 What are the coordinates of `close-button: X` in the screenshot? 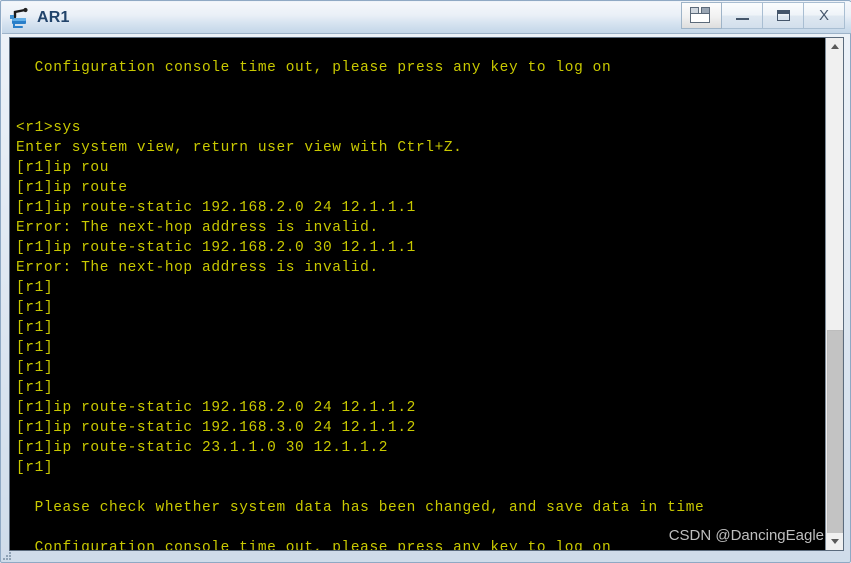 It's located at (824, 15).